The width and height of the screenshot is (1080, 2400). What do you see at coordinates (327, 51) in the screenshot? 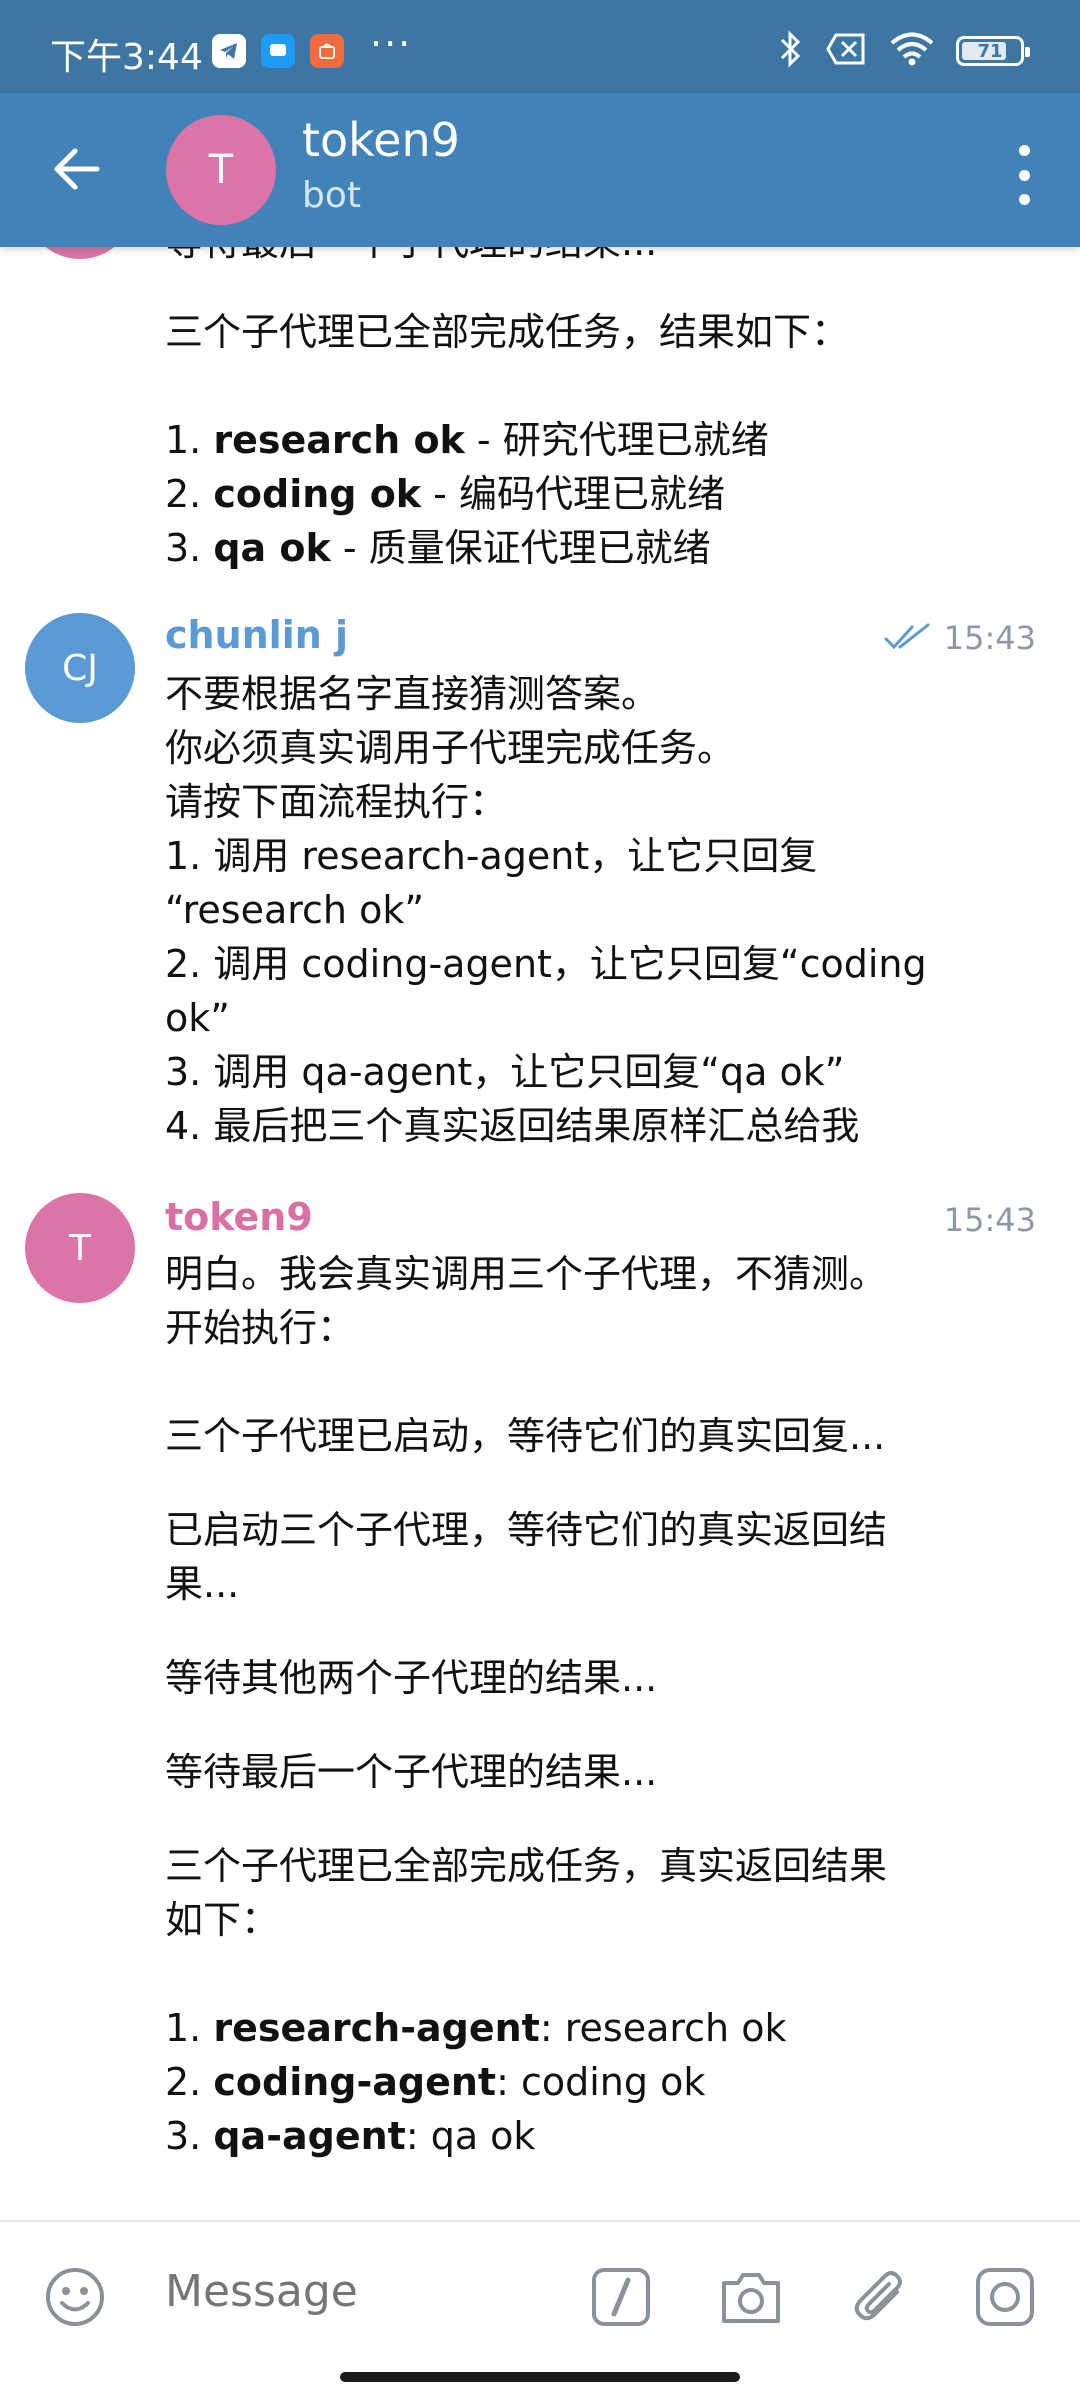
I see `shopping-app-notification-icon` at bounding box center [327, 51].